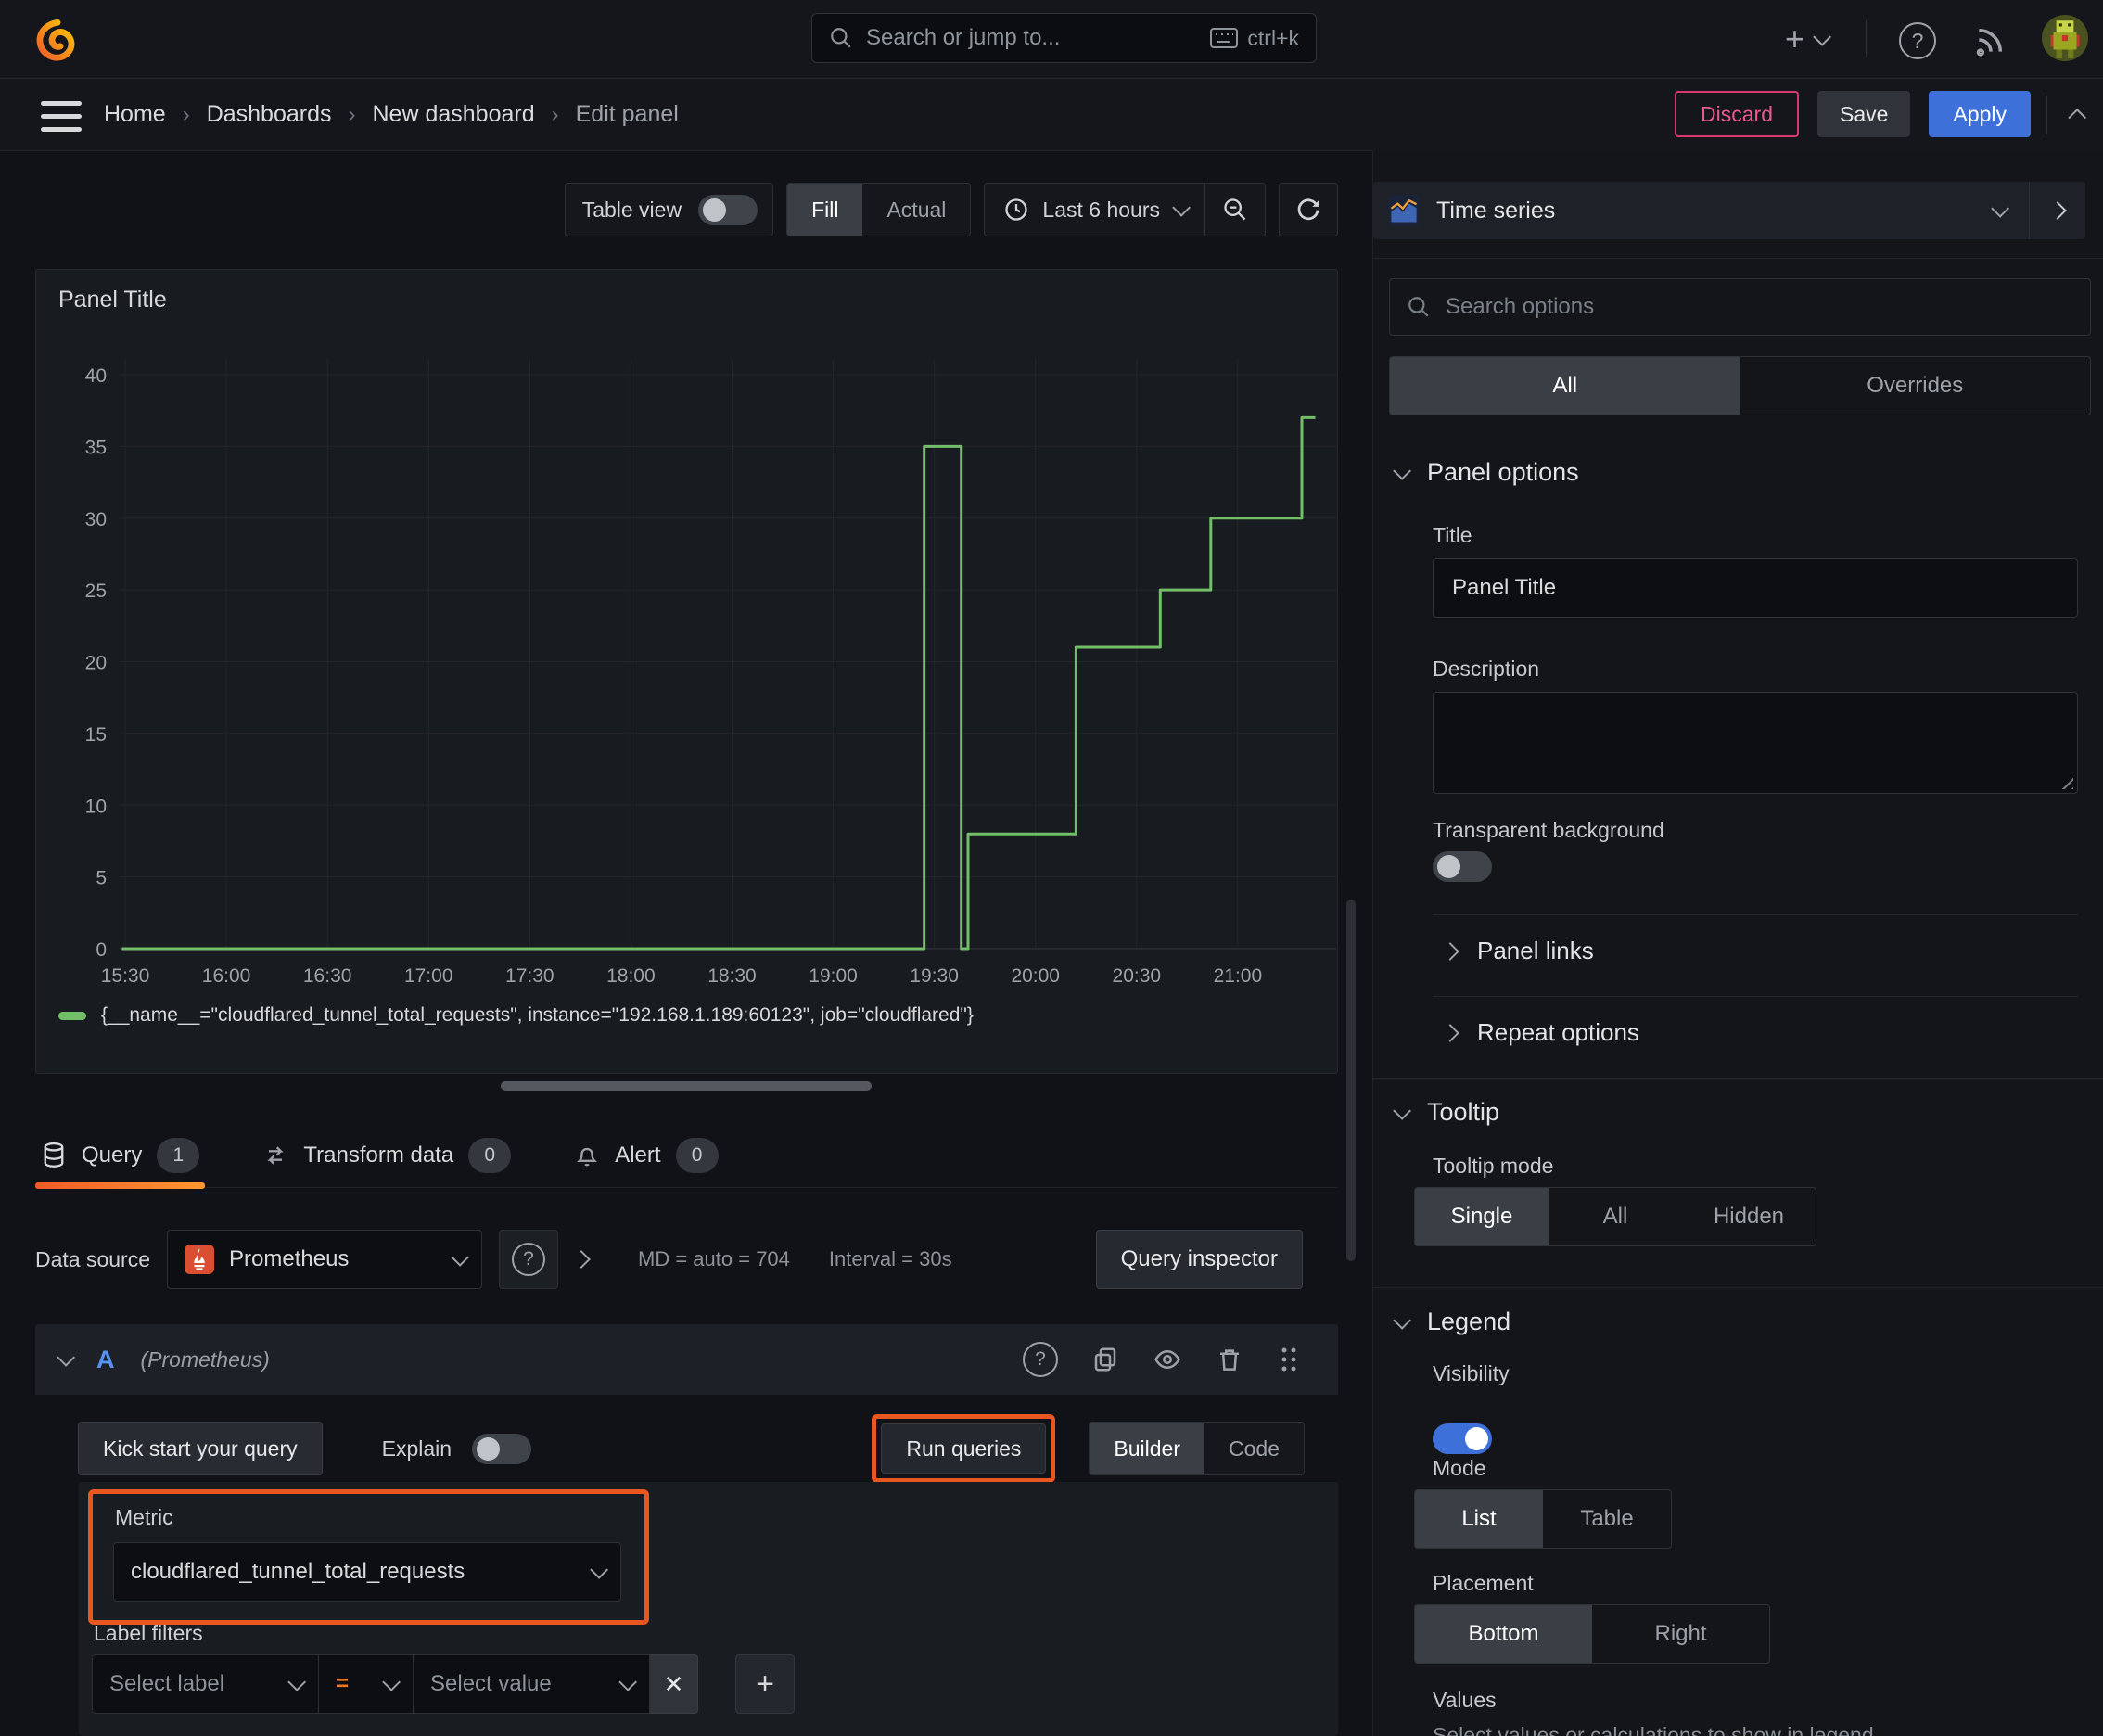 The image size is (2103, 1736). What do you see at coordinates (1254, 1449) in the screenshot?
I see `segment-code: Code` at bounding box center [1254, 1449].